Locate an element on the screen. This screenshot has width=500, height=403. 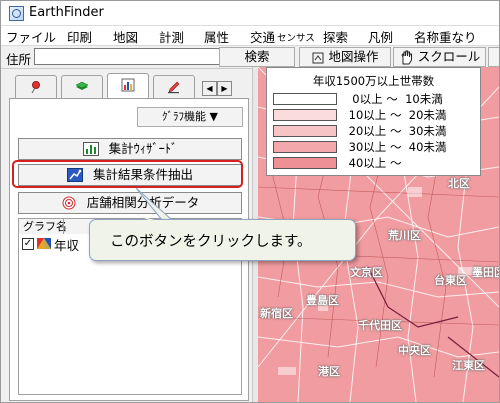
pencil-icon is located at coordinates (174, 87).